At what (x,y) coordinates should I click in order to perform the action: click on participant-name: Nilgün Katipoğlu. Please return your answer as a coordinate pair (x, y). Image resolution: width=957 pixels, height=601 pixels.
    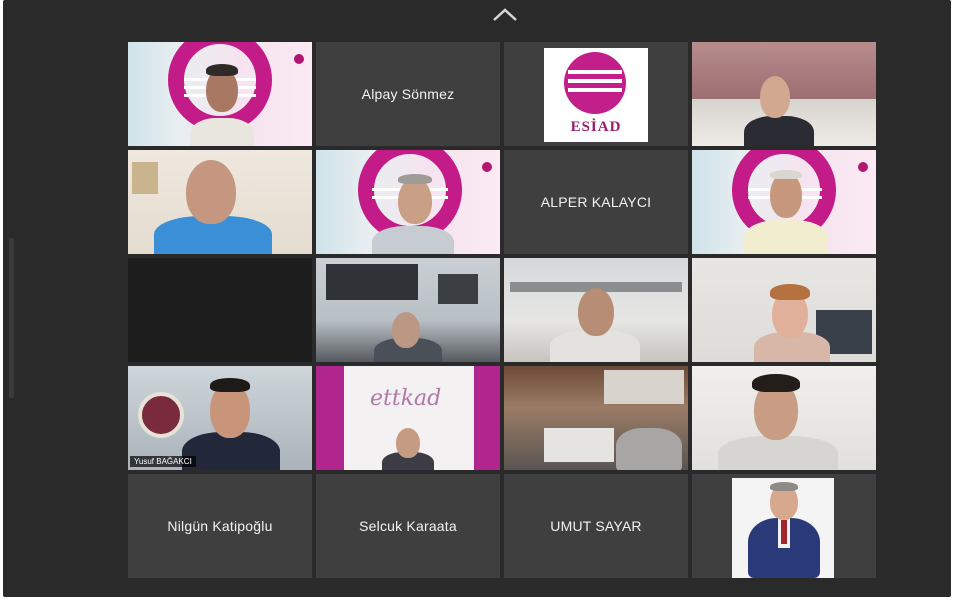
    Looking at the image, I should click on (220, 526).